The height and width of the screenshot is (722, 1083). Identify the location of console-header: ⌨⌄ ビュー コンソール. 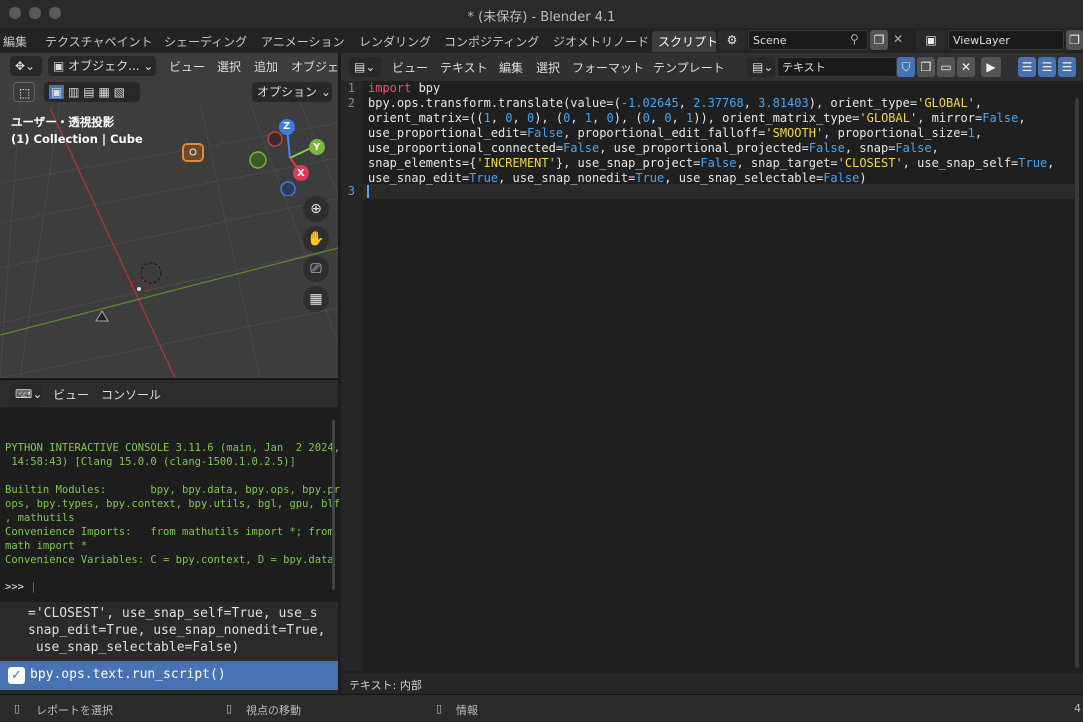
(169, 393).